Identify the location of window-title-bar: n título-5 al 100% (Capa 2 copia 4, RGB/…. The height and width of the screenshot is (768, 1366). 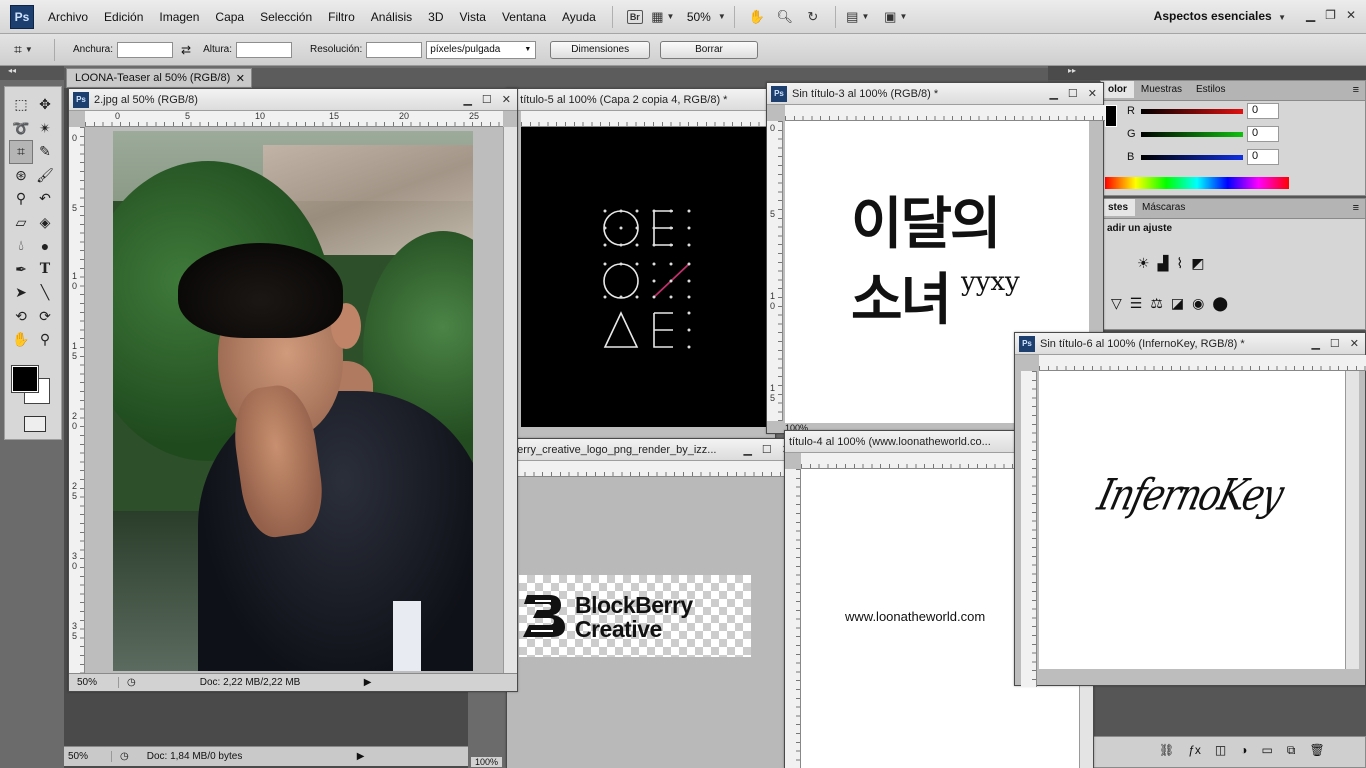
(641, 100).